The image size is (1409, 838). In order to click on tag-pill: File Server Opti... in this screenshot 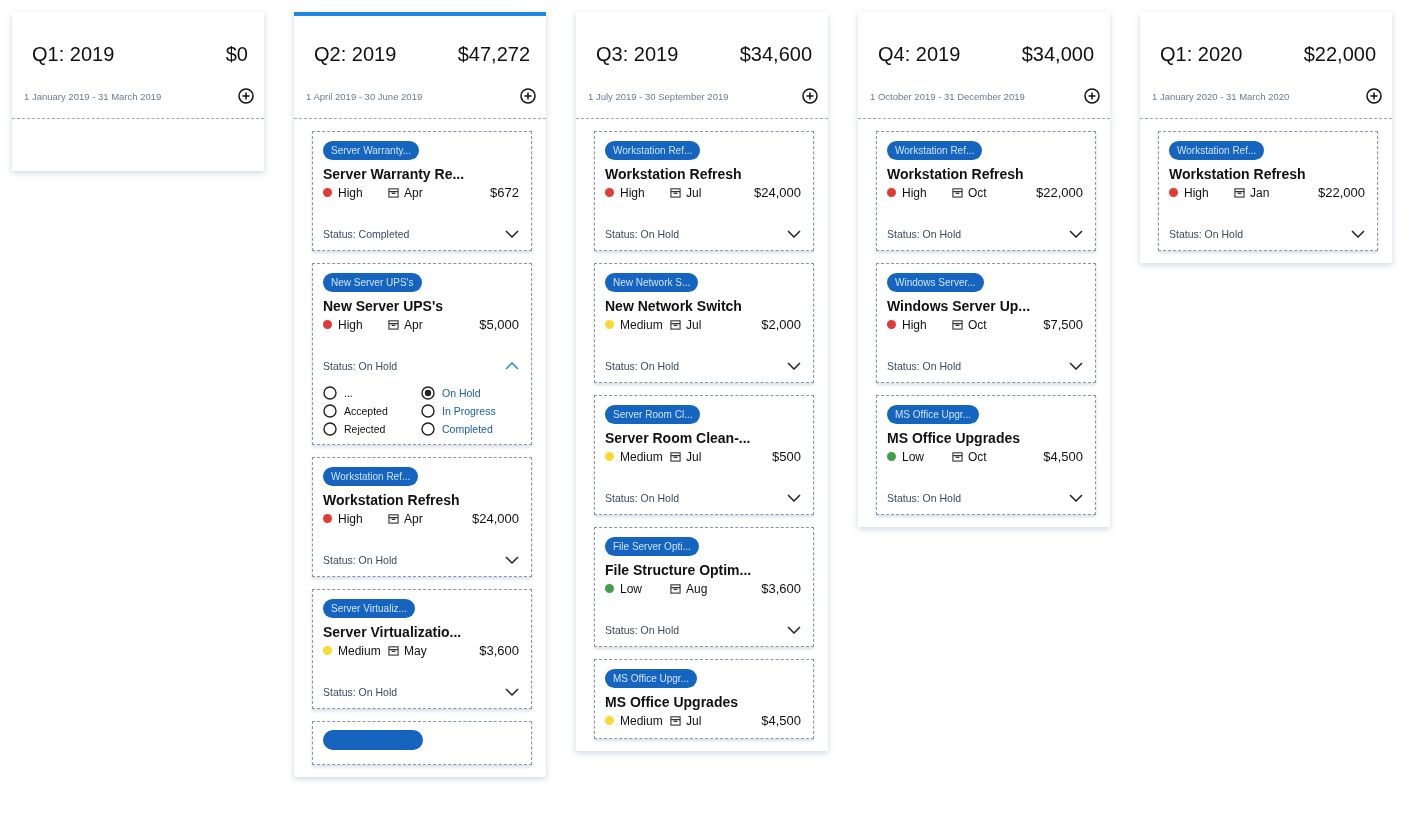, I will do `click(652, 546)`.